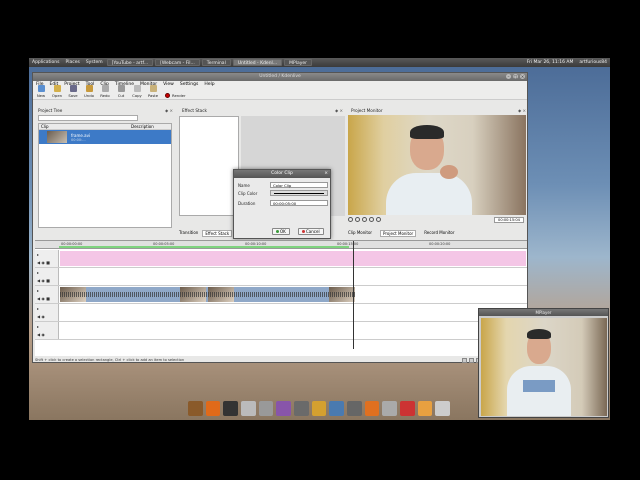 Image resolution: width=640 pixels, height=480 pixels. I want to click on dialog-close-icon: ×, so click(326, 174).